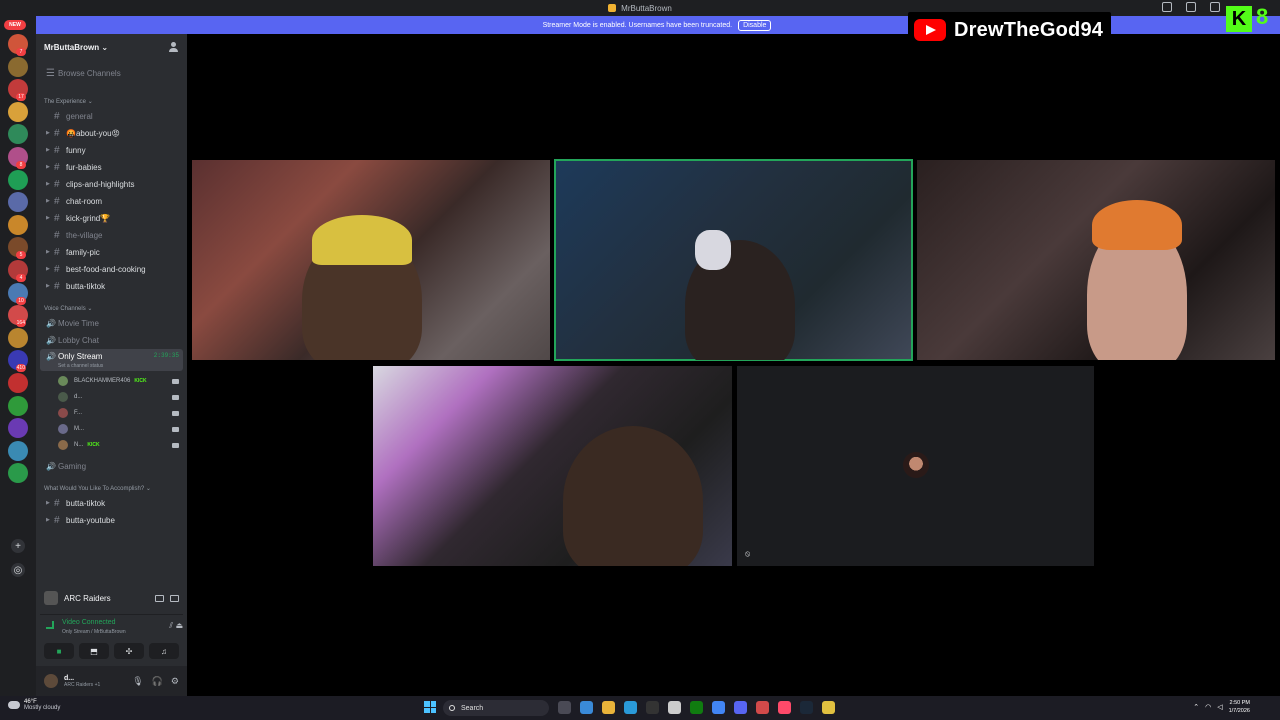 The height and width of the screenshot is (720, 1280). I want to click on text-channel: ▶ # butta-youtube, so click(111, 520).